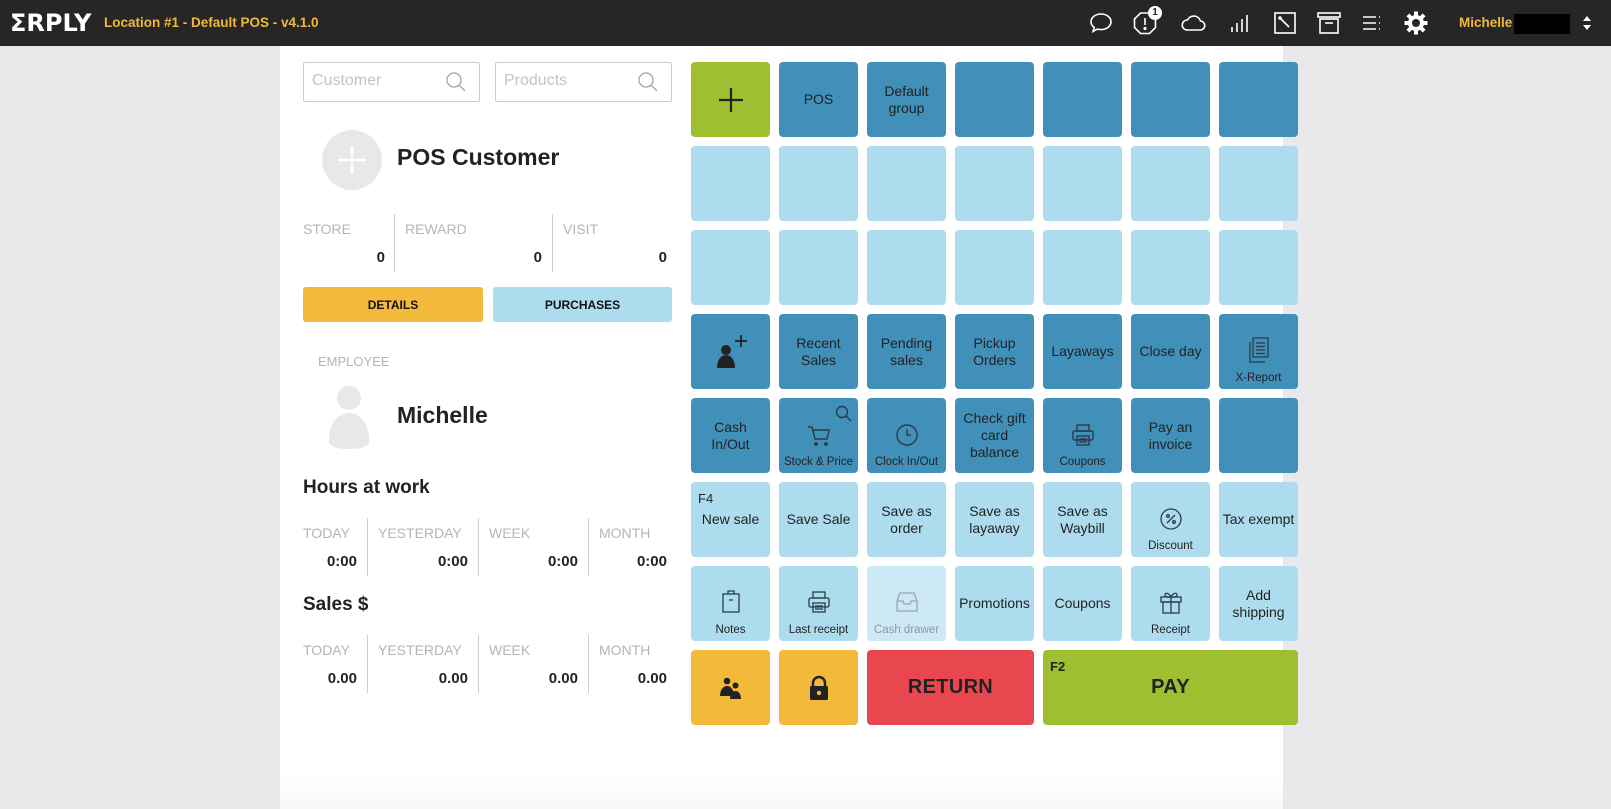 The image size is (1611, 809). I want to click on cash-drawer-button: Cash drawer, so click(906, 603).